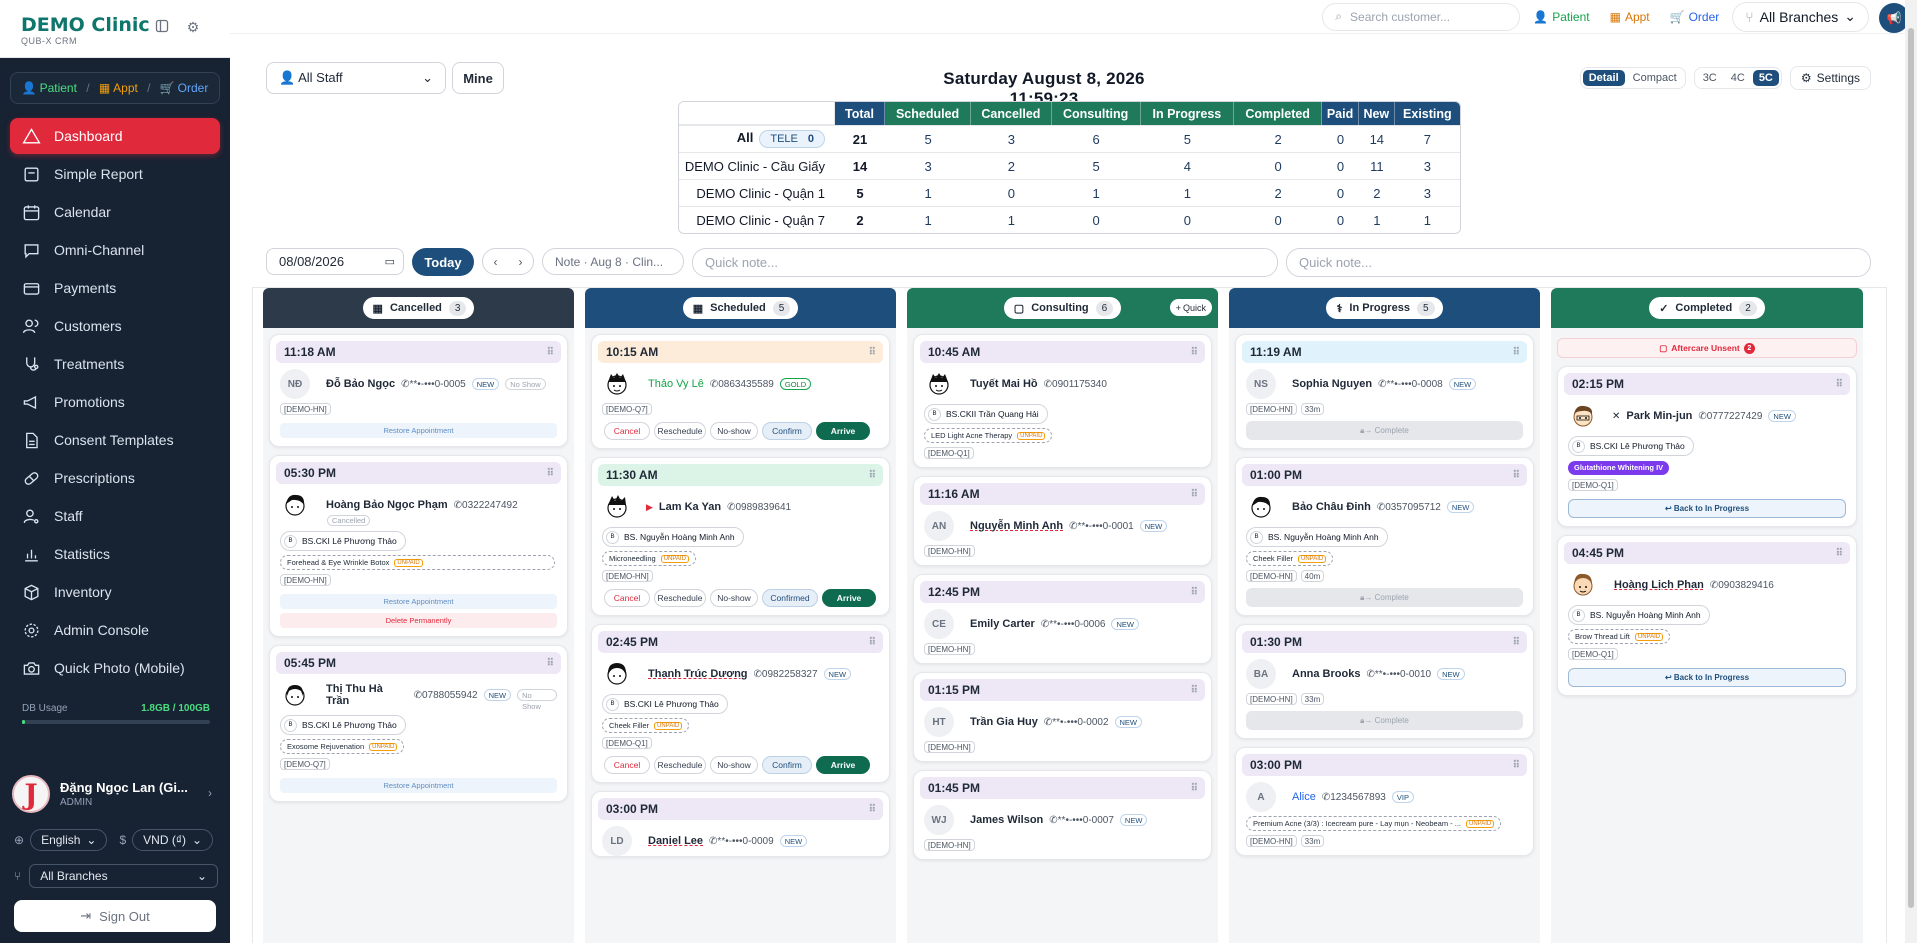  Describe the element at coordinates (698, 674) in the screenshot. I see `patient-name: Thanh Trúc Dương` at that location.